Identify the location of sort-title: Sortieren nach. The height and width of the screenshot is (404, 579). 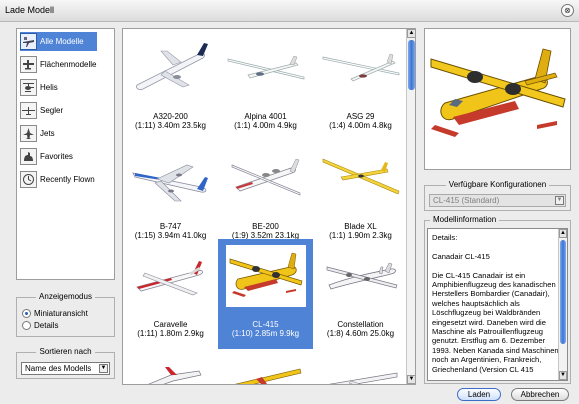
(65, 351).